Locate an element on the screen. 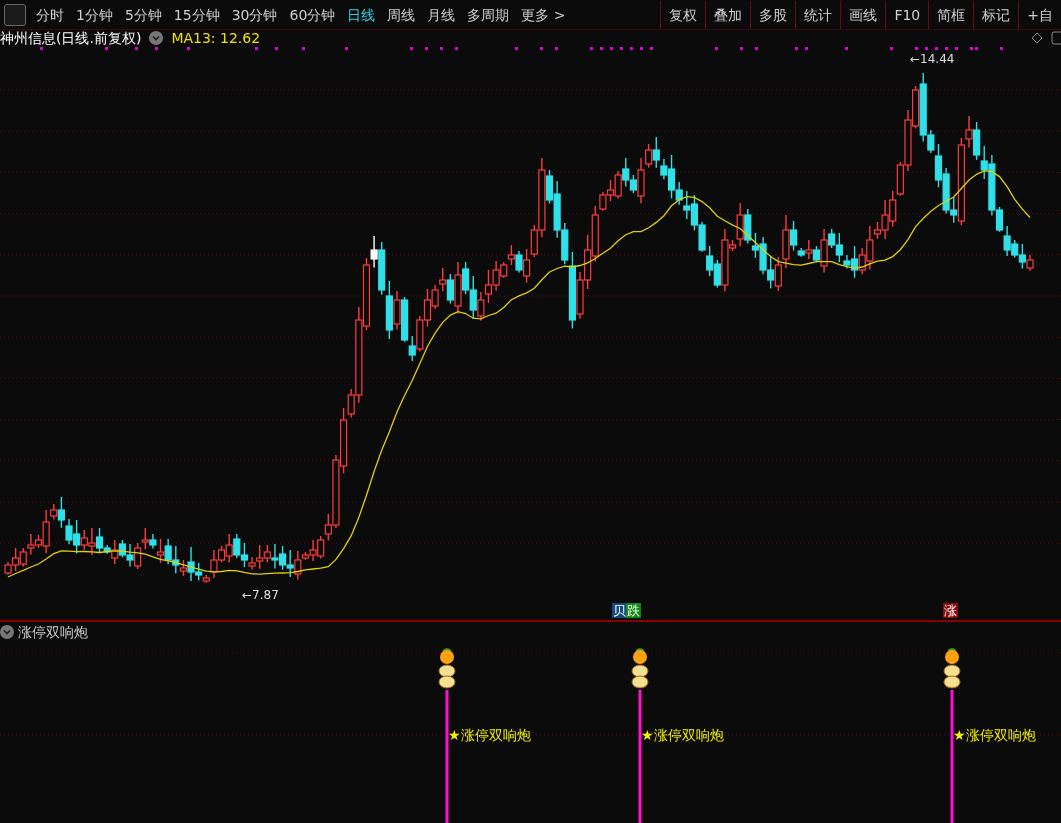 This screenshot has width=1061, height=823. period-tab: 60分钟 is located at coordinates (312, 14).